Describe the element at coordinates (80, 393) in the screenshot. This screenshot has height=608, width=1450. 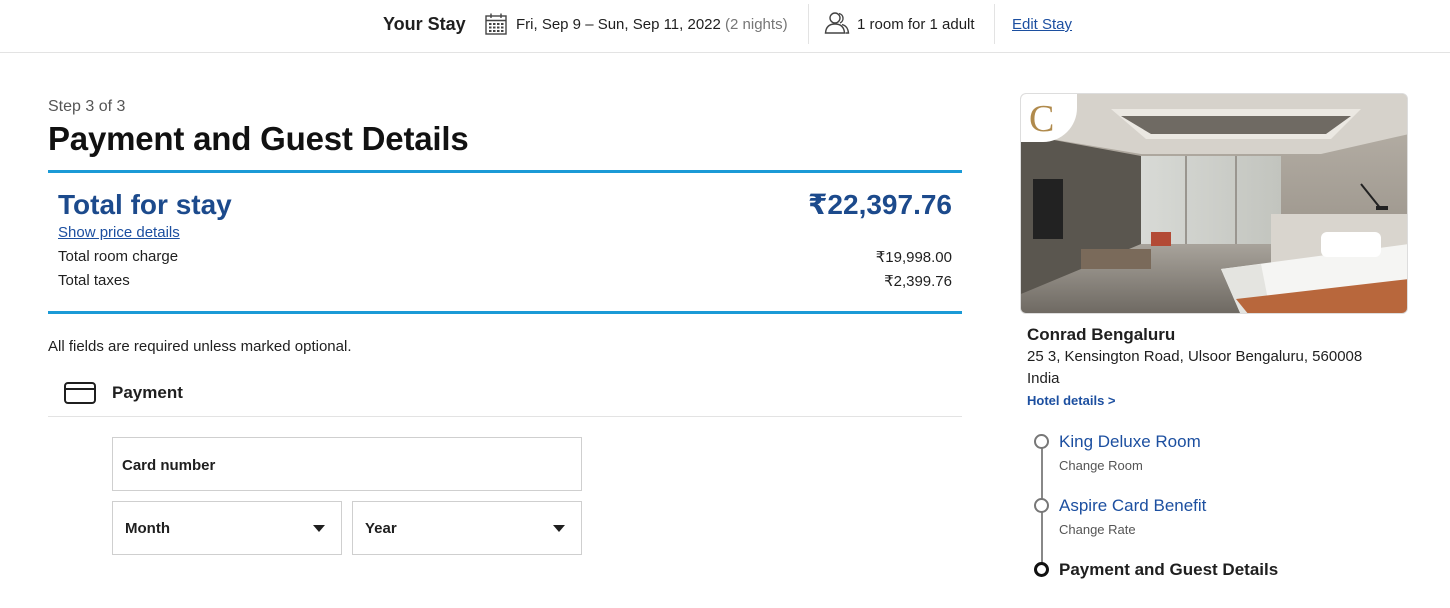
I see `credit-card-icon` at that location.